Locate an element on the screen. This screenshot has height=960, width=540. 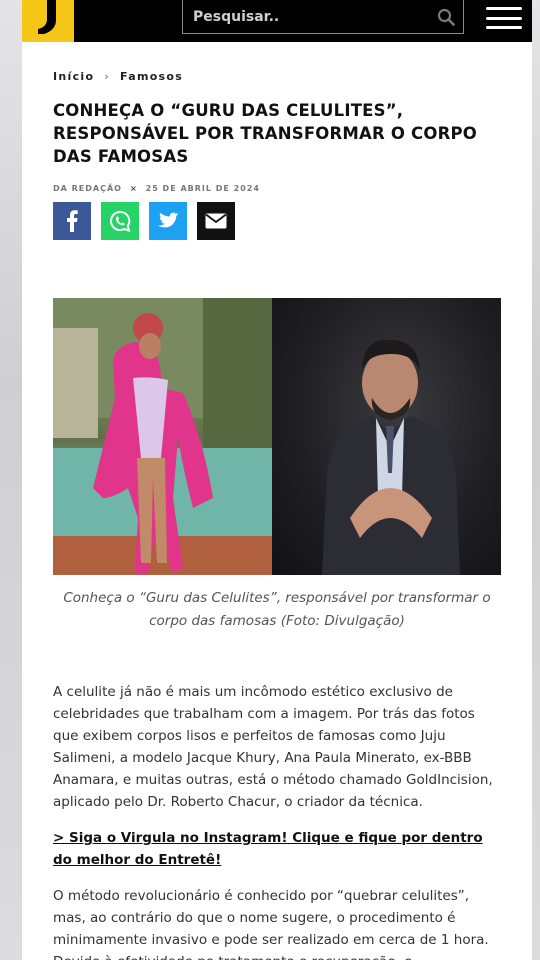
breadcrumb-section-link: Famosos is located at coordinates (151, 76).